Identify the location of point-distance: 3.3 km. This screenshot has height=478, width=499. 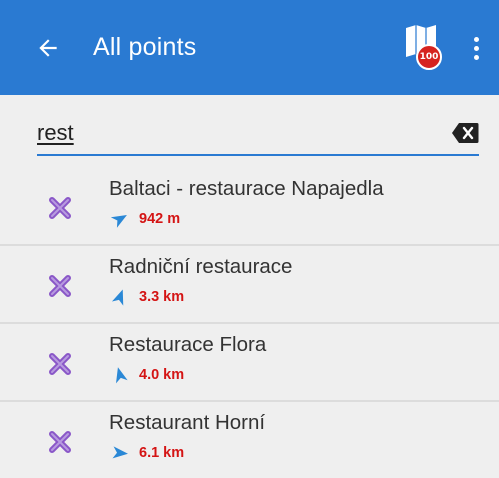
(146, 297).